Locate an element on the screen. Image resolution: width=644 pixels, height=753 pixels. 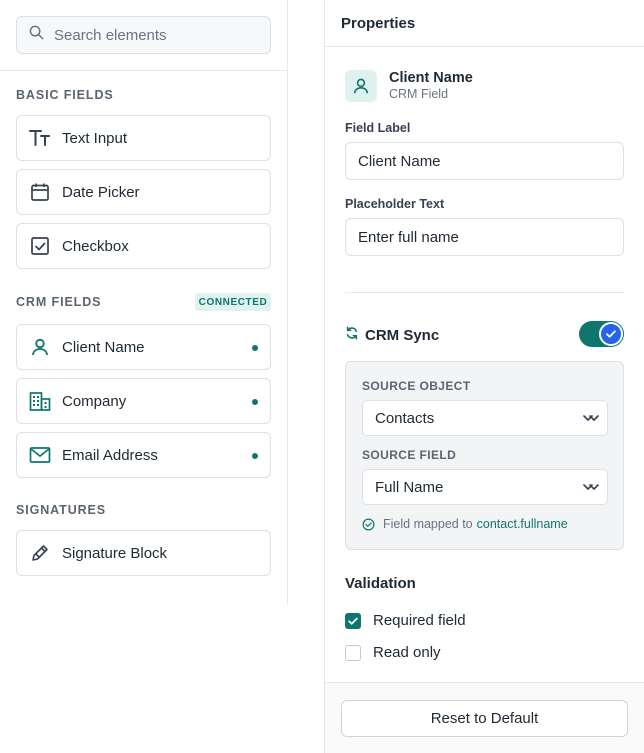
source-field-value: Full Name is located at coordinates (409, 487).